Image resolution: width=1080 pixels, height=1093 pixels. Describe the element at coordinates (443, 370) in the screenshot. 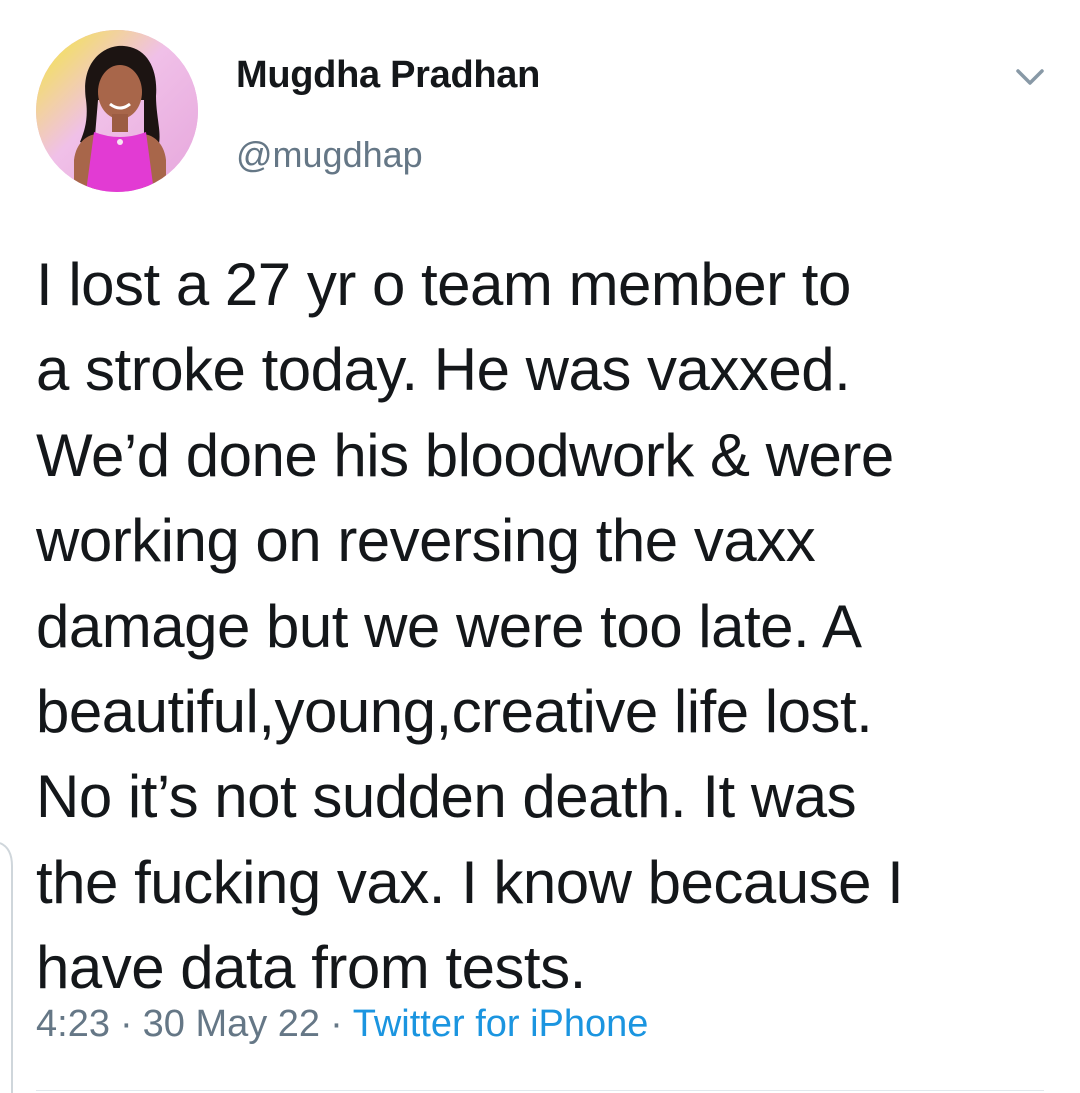

I see `tweet-text-line: a stroke today. He was vaxxed.` at that location.